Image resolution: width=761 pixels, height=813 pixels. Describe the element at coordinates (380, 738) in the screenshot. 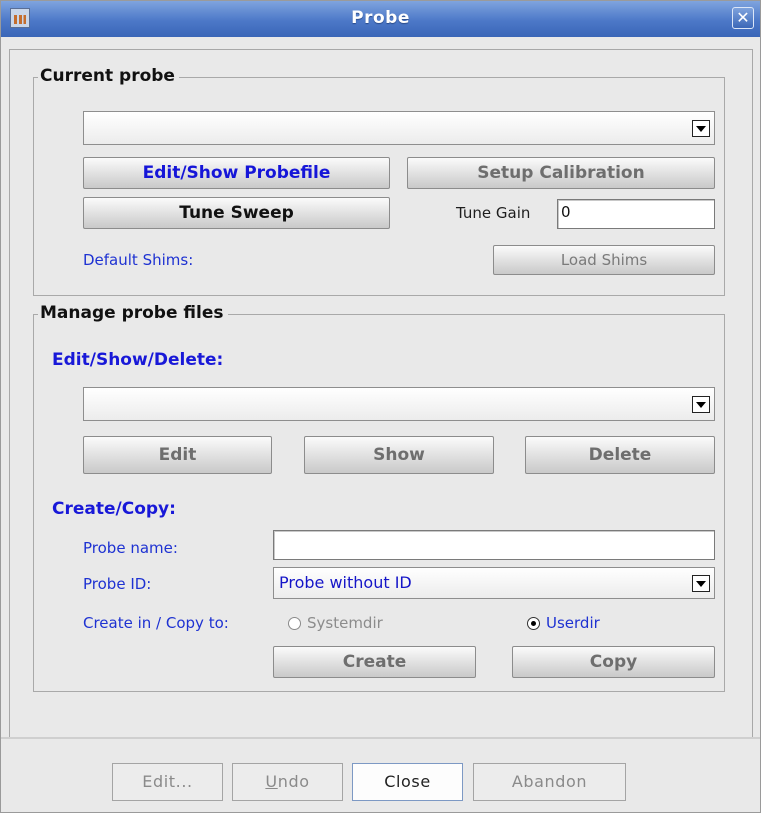

I see `footer-separator` at that location.